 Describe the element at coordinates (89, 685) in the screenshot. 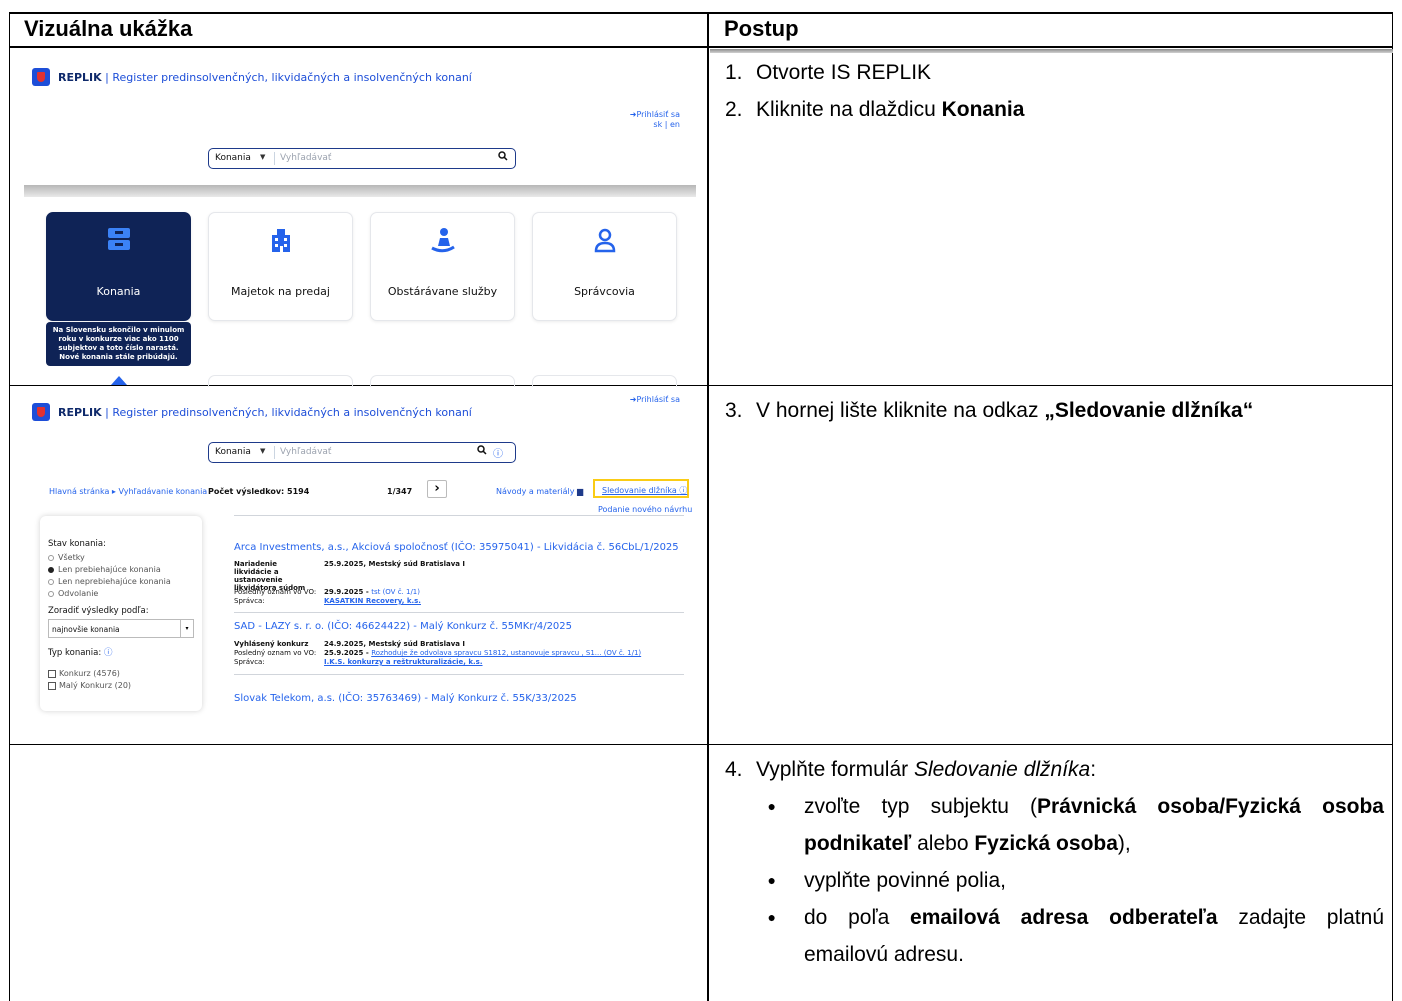

I see `type-option-maly-konkurz: Malý Konkurz (20)` at that location.